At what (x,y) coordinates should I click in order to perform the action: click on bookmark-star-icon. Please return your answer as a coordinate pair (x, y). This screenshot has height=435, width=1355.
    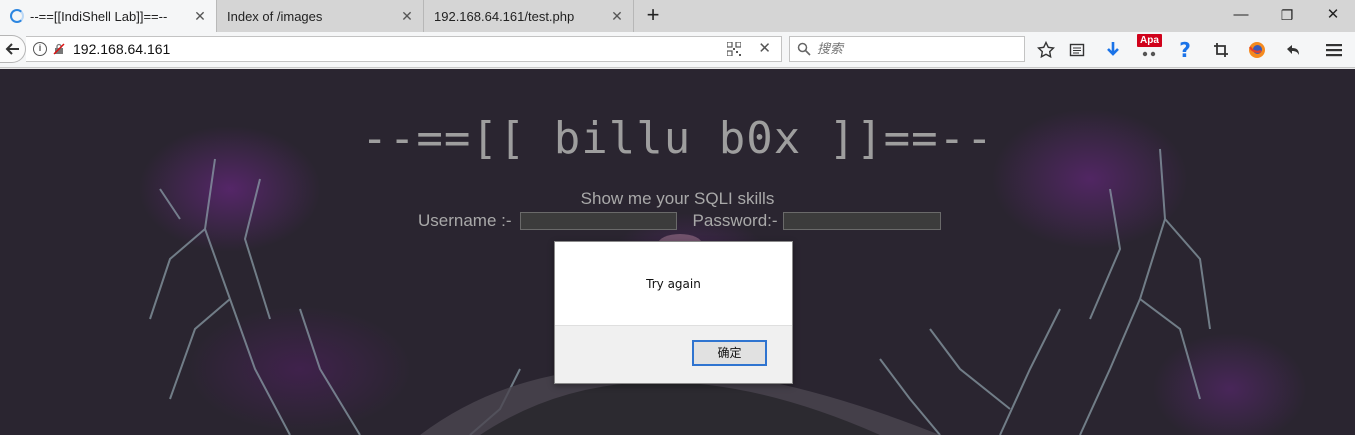
    Looking at the image, I should click on (1046, 50).